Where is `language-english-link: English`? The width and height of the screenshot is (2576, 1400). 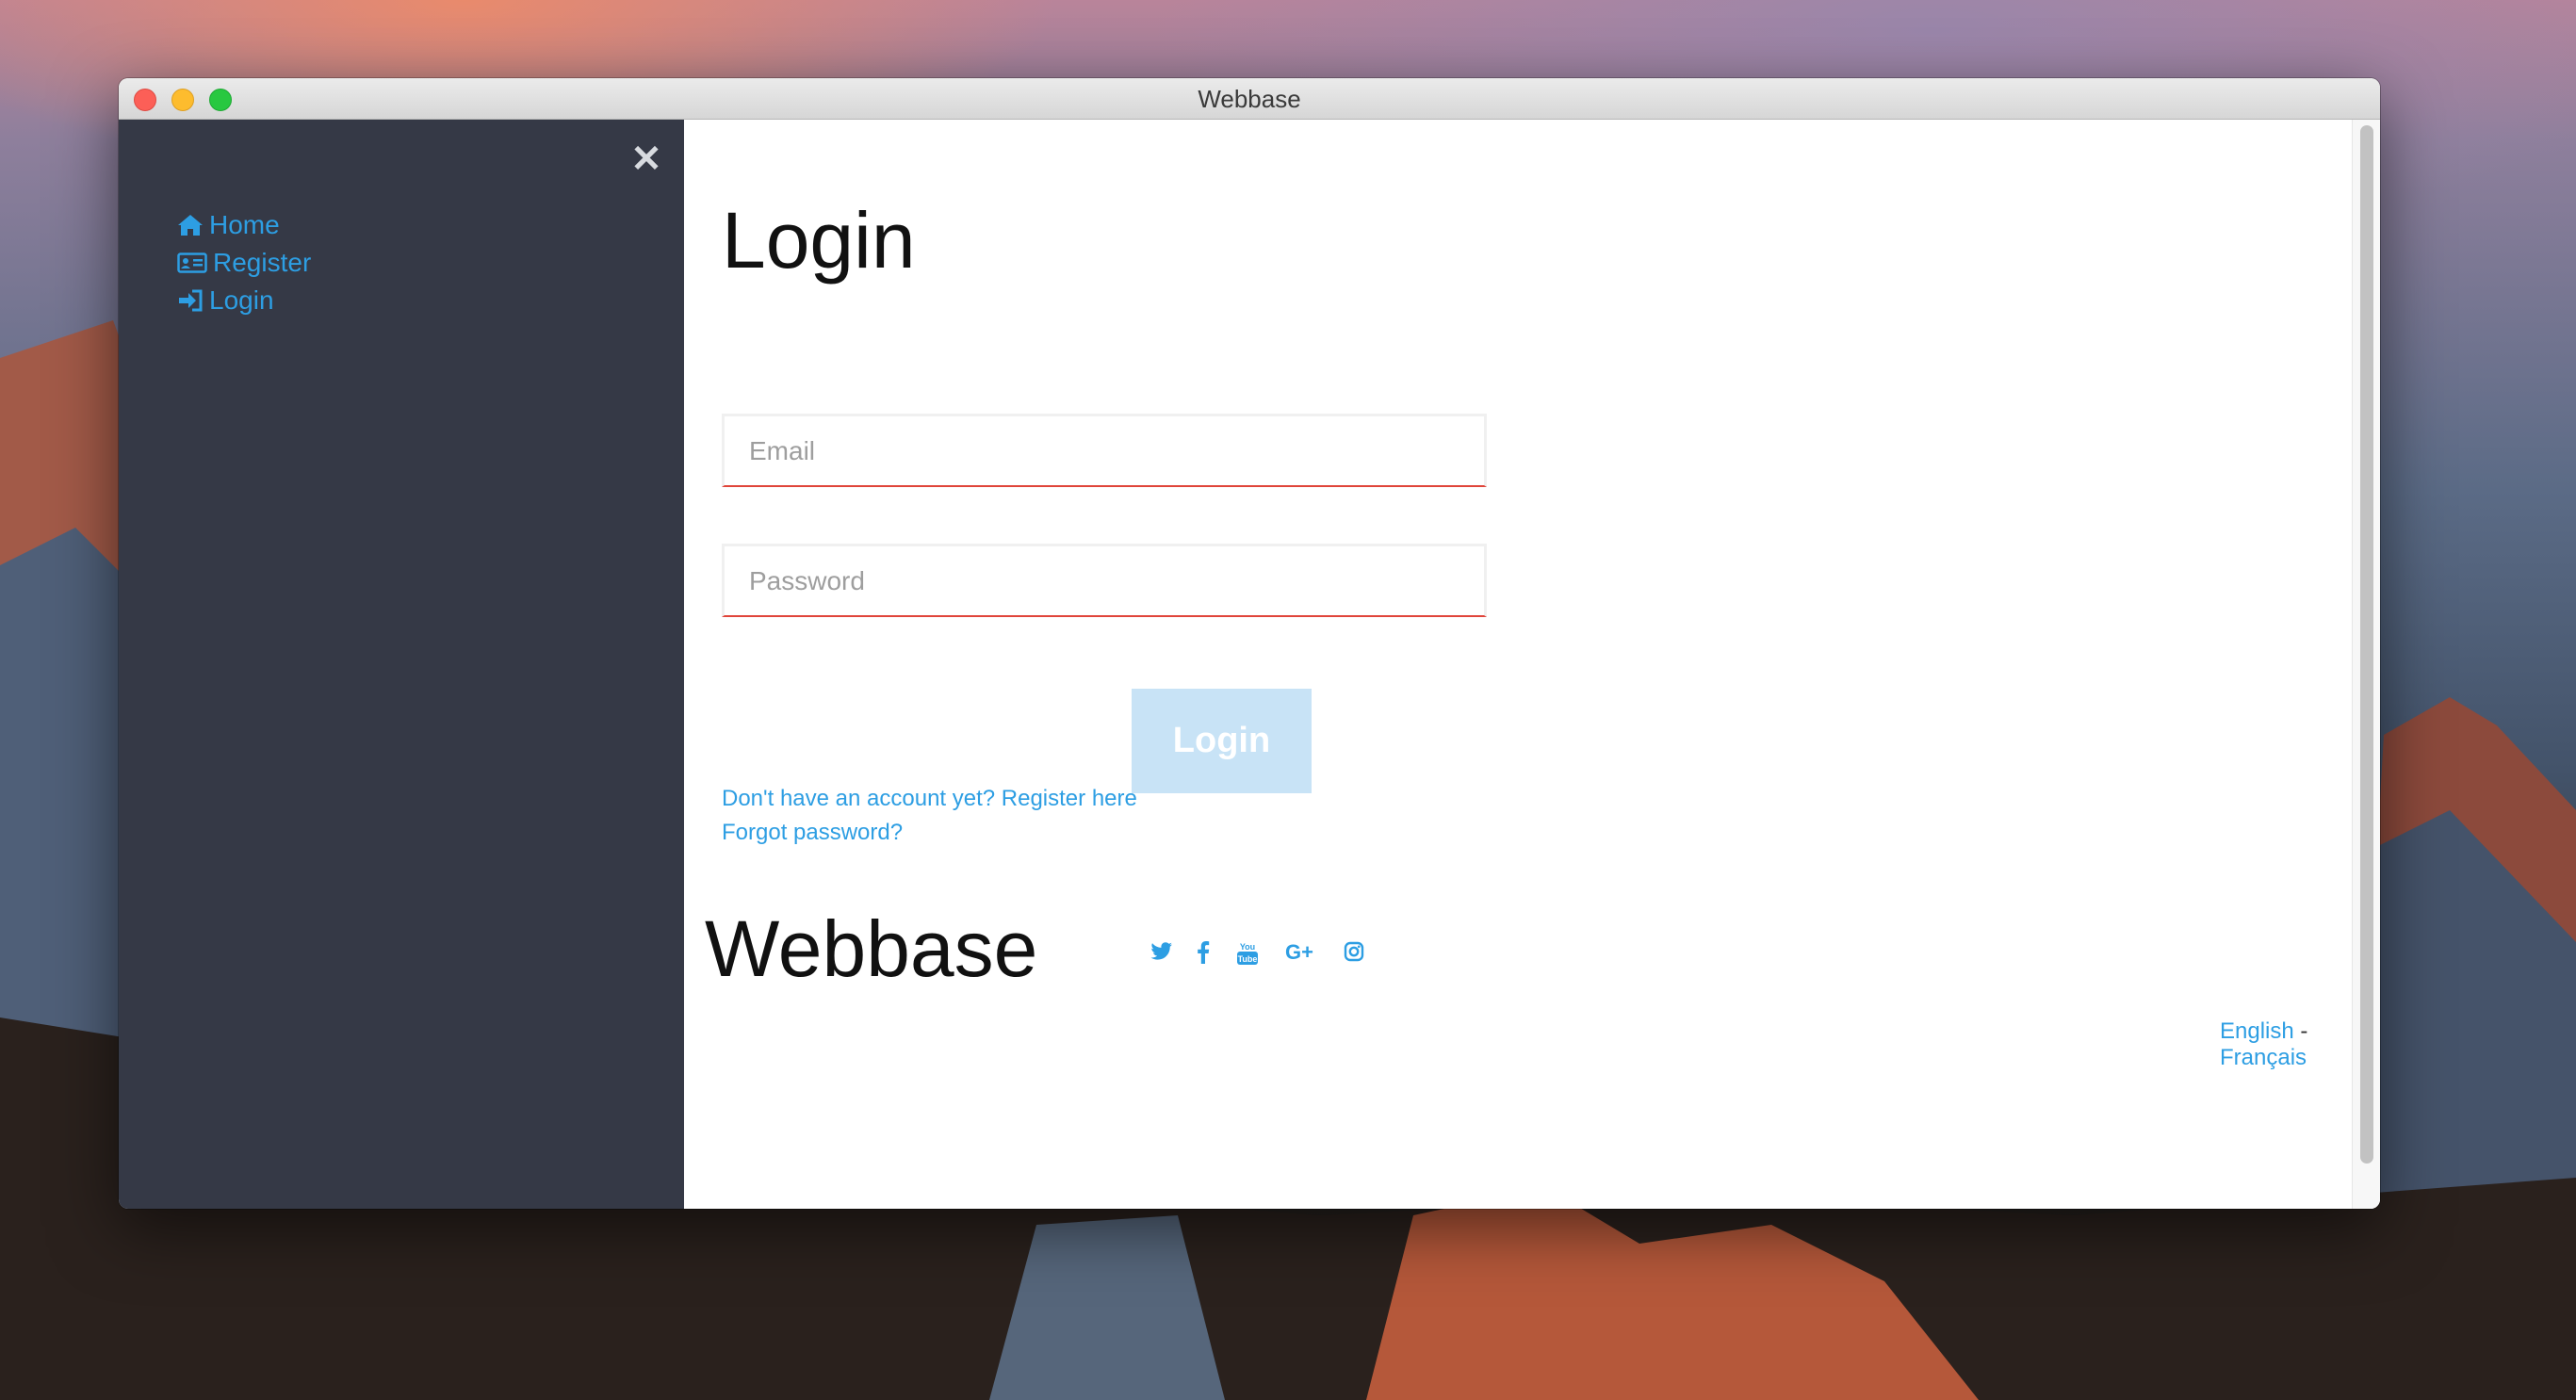
language-english-link: English is located at coordinates (2257, 1031).